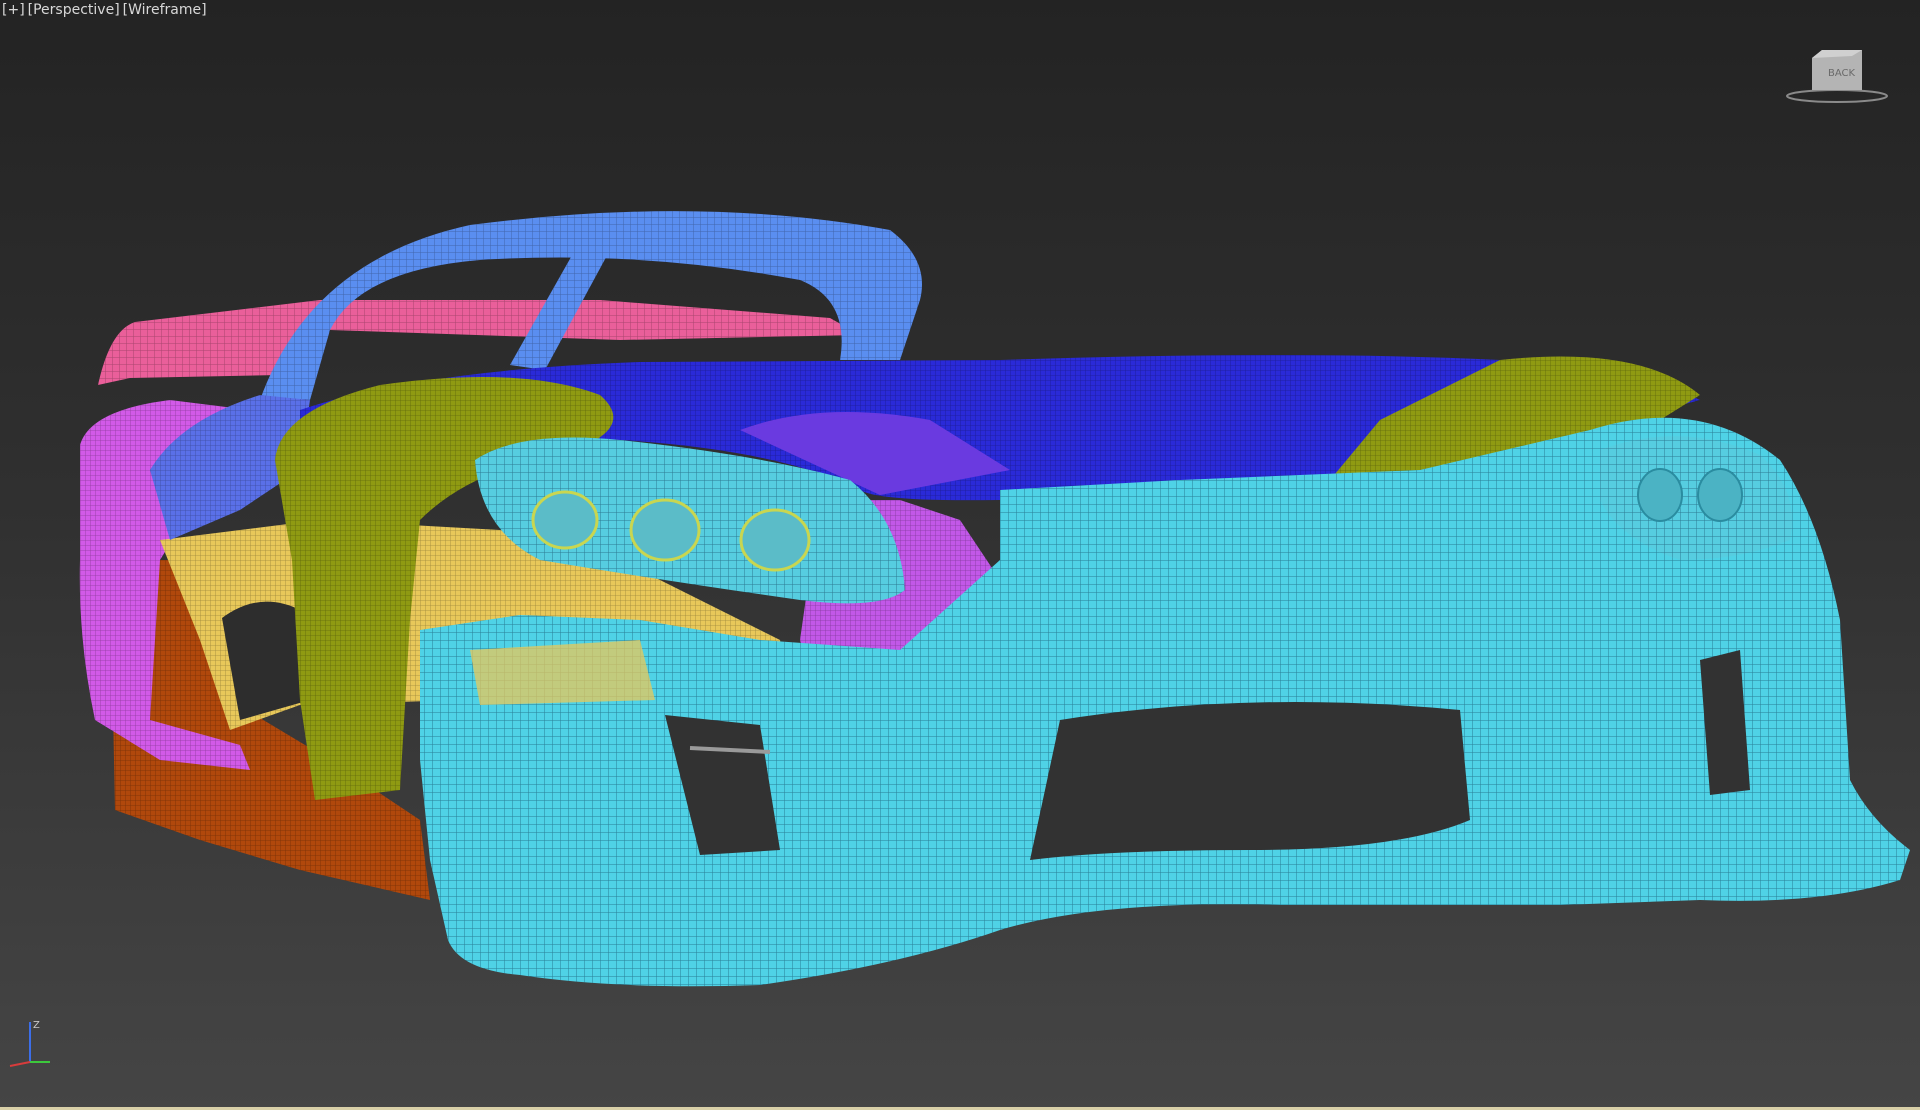 The width and height of the screenshot is (1920, 1110). I want to click on viewcube-face-label: BACK, so click(1842, 73).